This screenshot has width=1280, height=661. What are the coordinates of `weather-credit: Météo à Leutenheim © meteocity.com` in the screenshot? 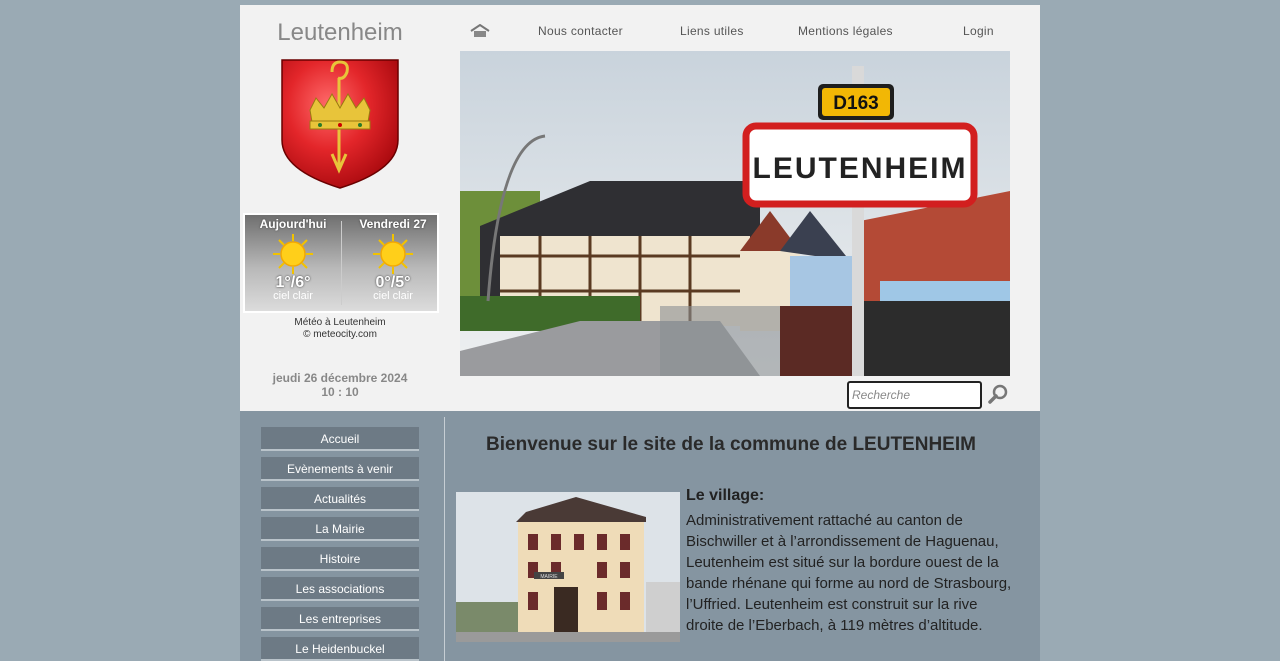 It's located at (340, 329).